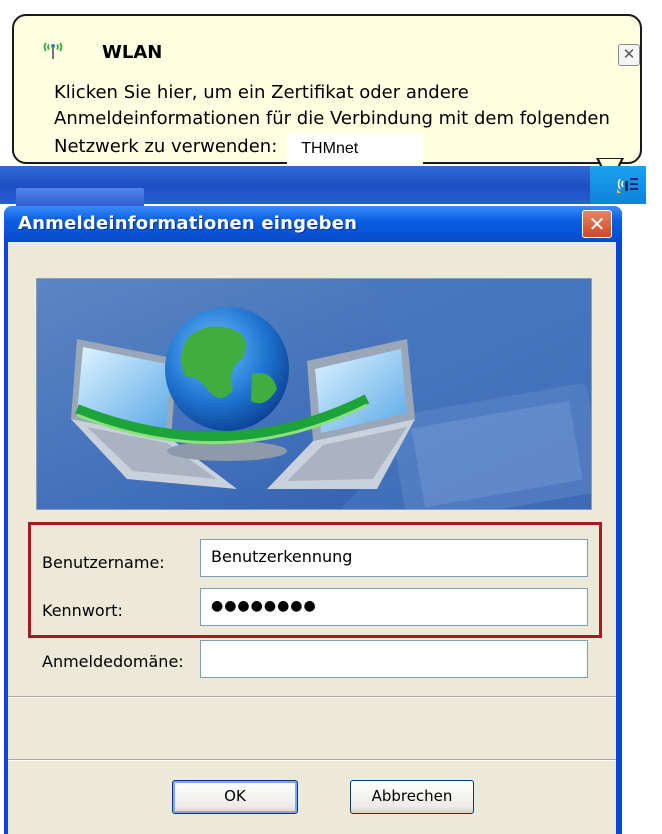  Describe the element at coordinates (166, 146) in the screenshot. I see `balloon-message-text: Netzwerk zu verwenden:` at that location.